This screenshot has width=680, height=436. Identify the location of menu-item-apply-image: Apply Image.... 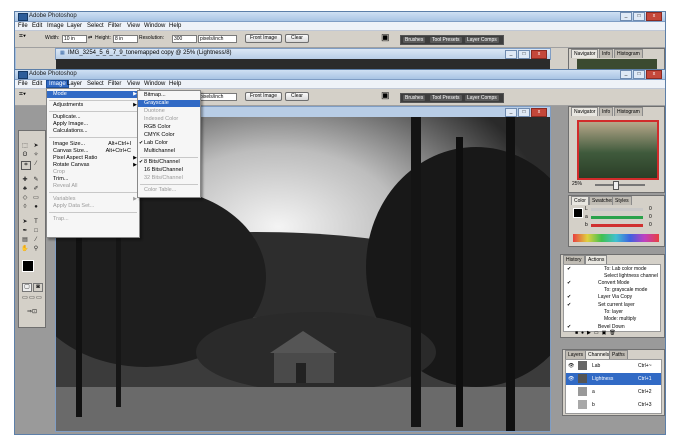
(93, 124).